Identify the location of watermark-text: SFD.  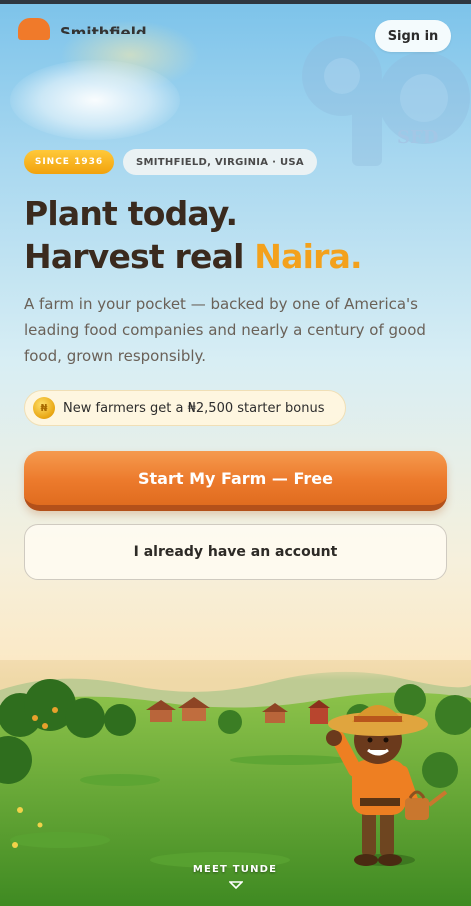
(417, 137).